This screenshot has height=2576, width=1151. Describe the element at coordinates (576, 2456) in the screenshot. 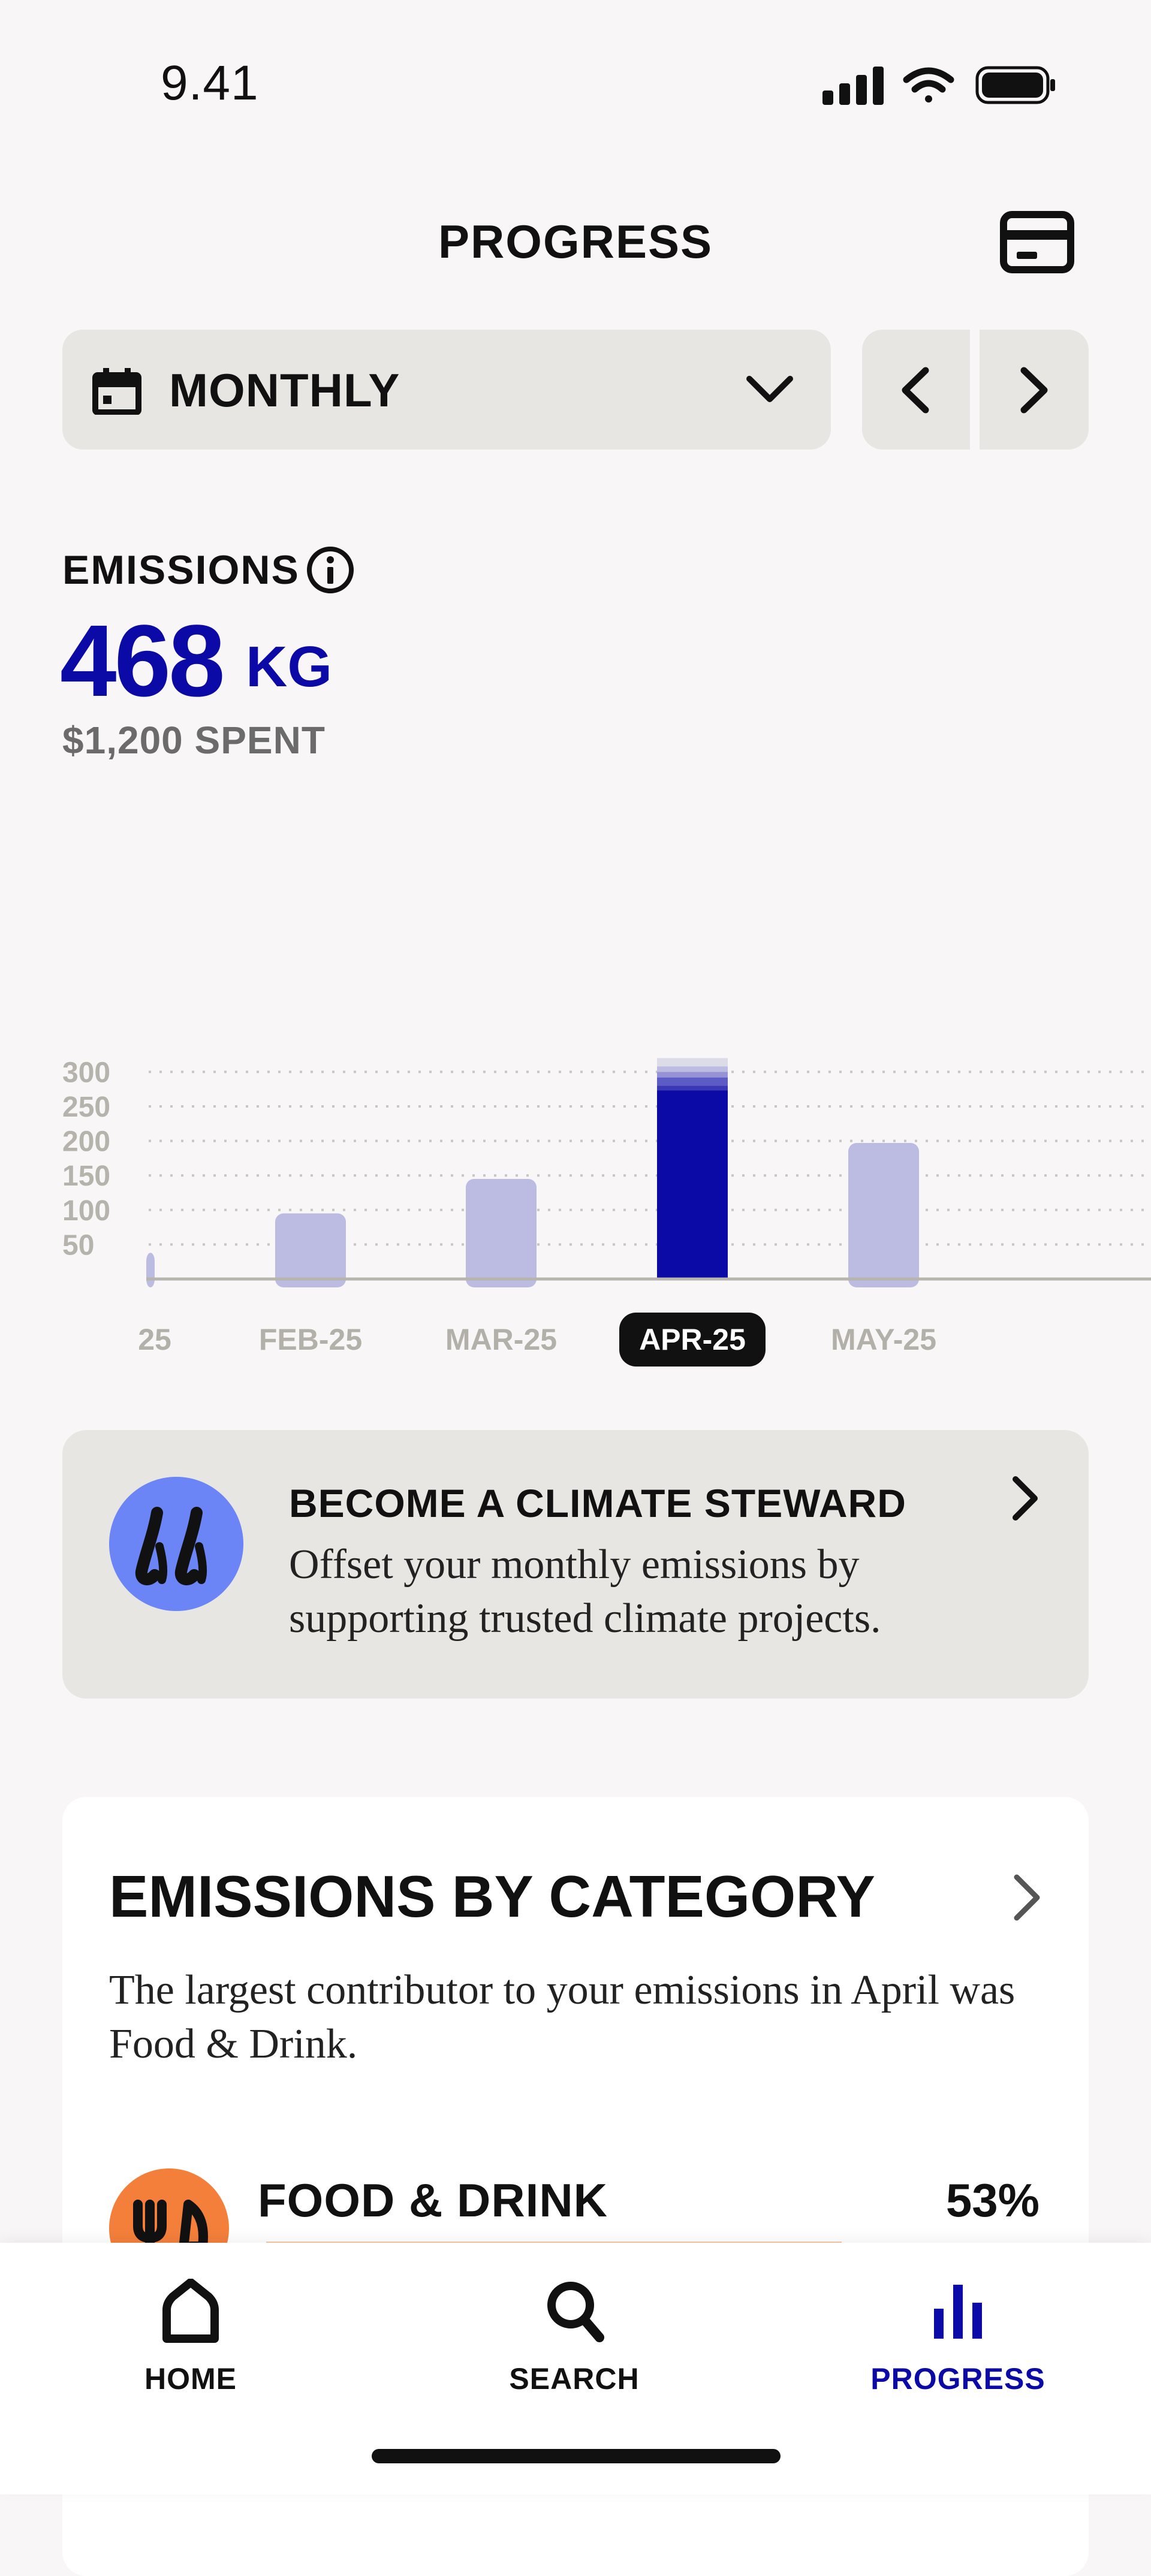

I see `home-indicator` at that location.